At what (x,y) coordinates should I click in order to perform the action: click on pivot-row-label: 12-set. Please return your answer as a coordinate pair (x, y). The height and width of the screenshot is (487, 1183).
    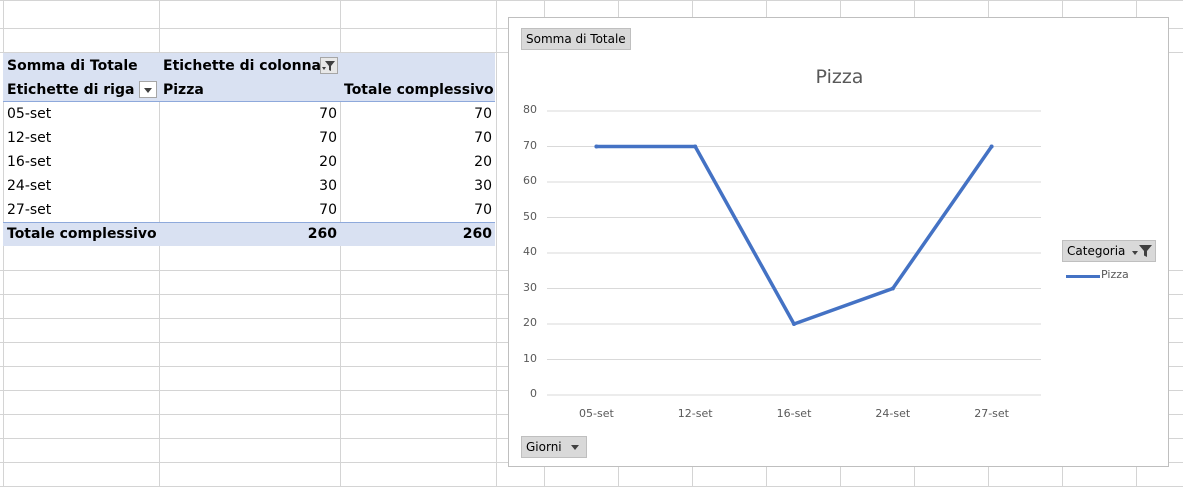
    Looking at the image, I should click on (29, 138).